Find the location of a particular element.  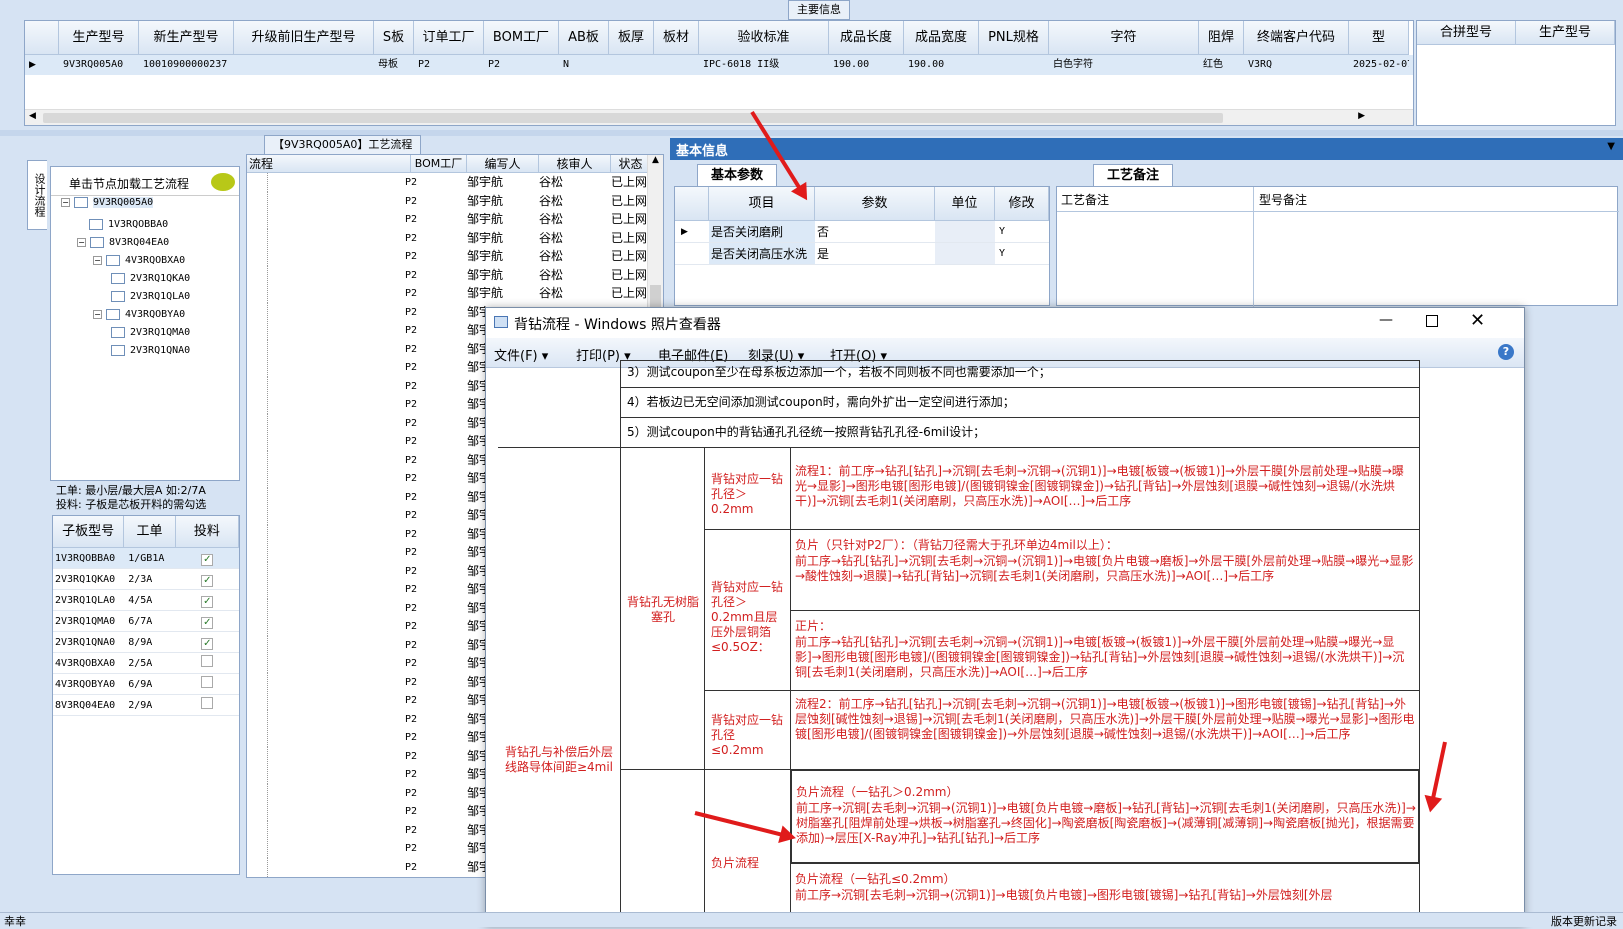

table-row: 2V3RQ1QLA0 4/5A ✓ is located at coordinates (146, 600).